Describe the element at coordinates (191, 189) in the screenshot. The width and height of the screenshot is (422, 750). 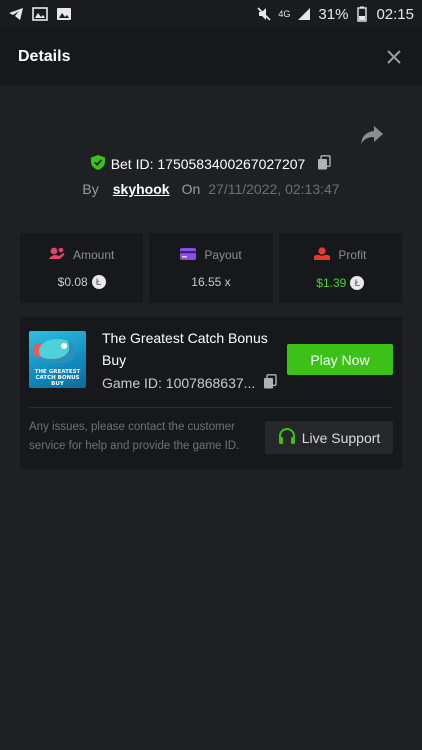
I see `on-label: On` at that location.